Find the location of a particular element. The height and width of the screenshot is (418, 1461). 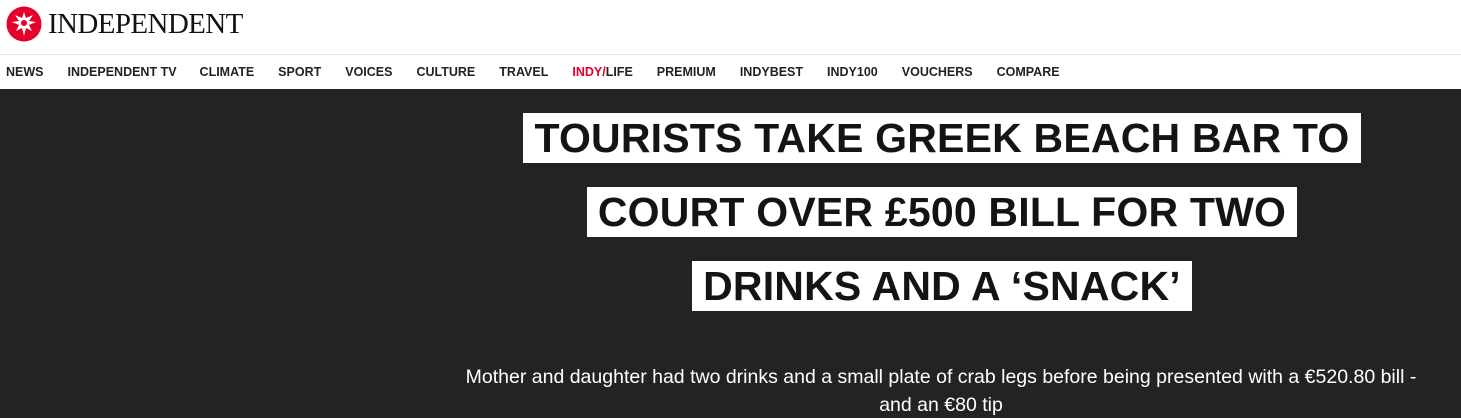

headline-row: TOURISTS TAKE GREEK BEACH BAR TO is located at coordinates (942, 138).